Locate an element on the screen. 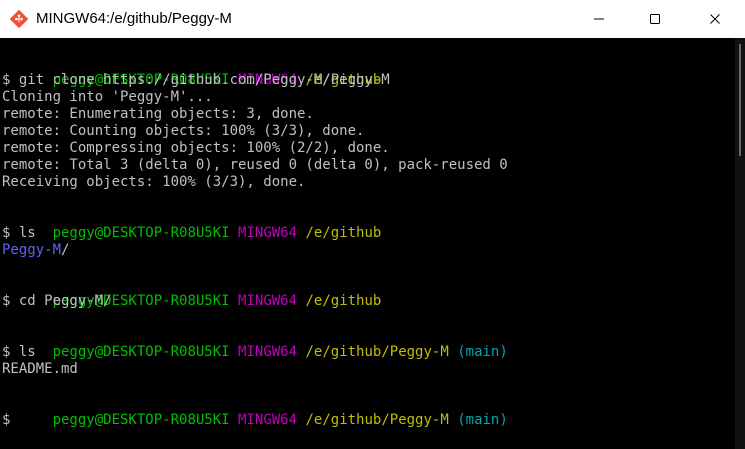  close-button is located at coordinates (715, 19).